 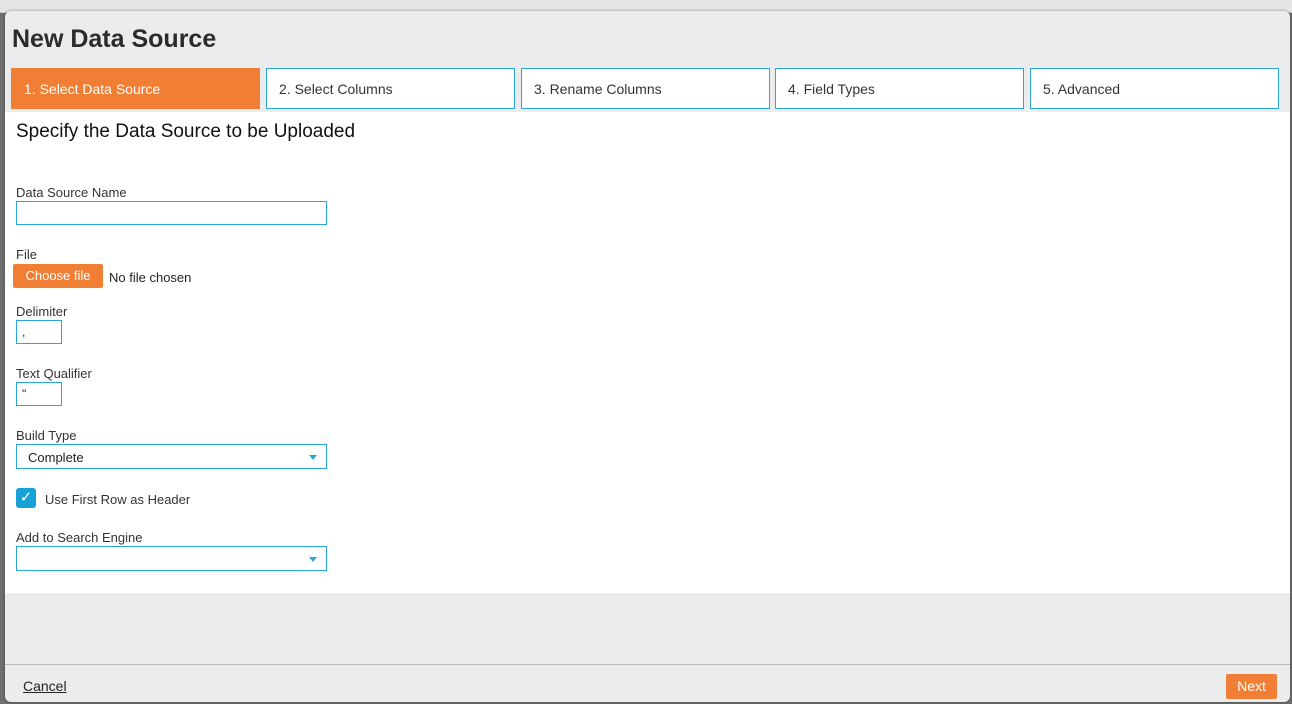 I want to click on cancel-link: Cancel, so click(x=45, y=686).